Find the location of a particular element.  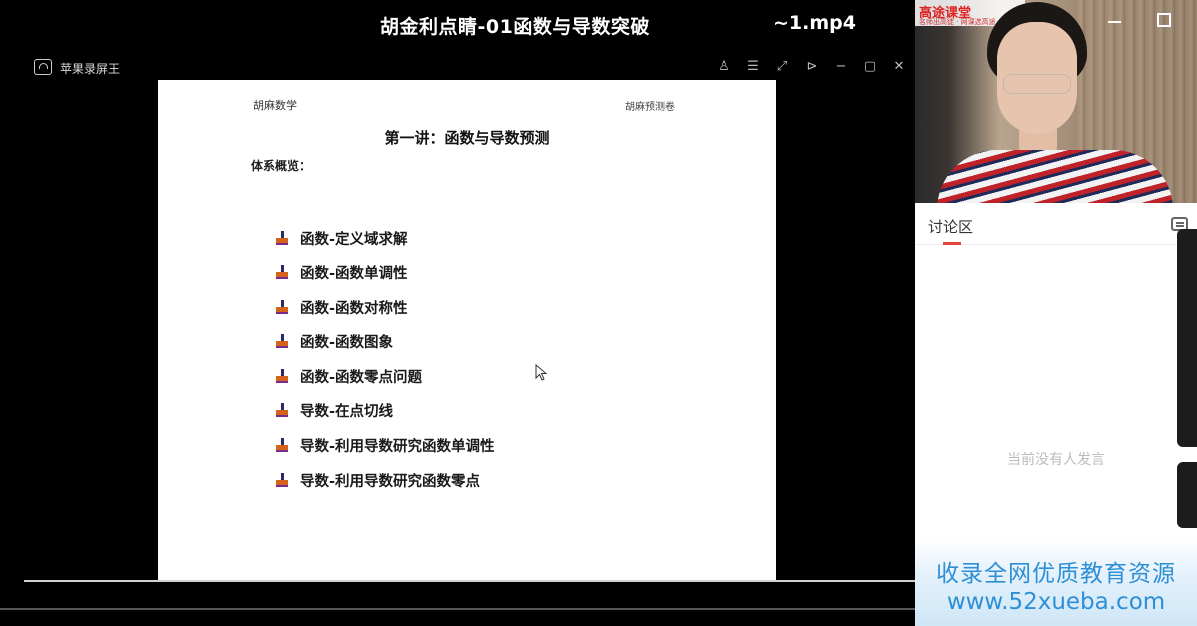

topic-text: 导数-利用导数研究函数零点 is located at coordinates (390, 481).